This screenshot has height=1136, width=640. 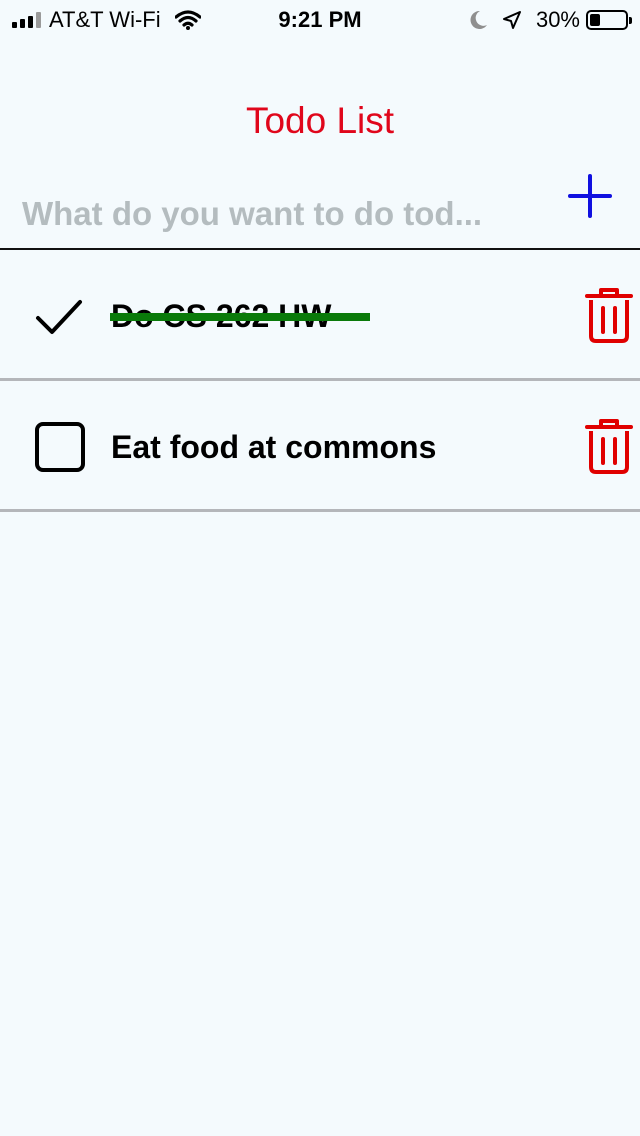 What do you see at coordinates (240, 317) in the screenshot?
I see `strikethrough-line` at bounding box center [240, 317].